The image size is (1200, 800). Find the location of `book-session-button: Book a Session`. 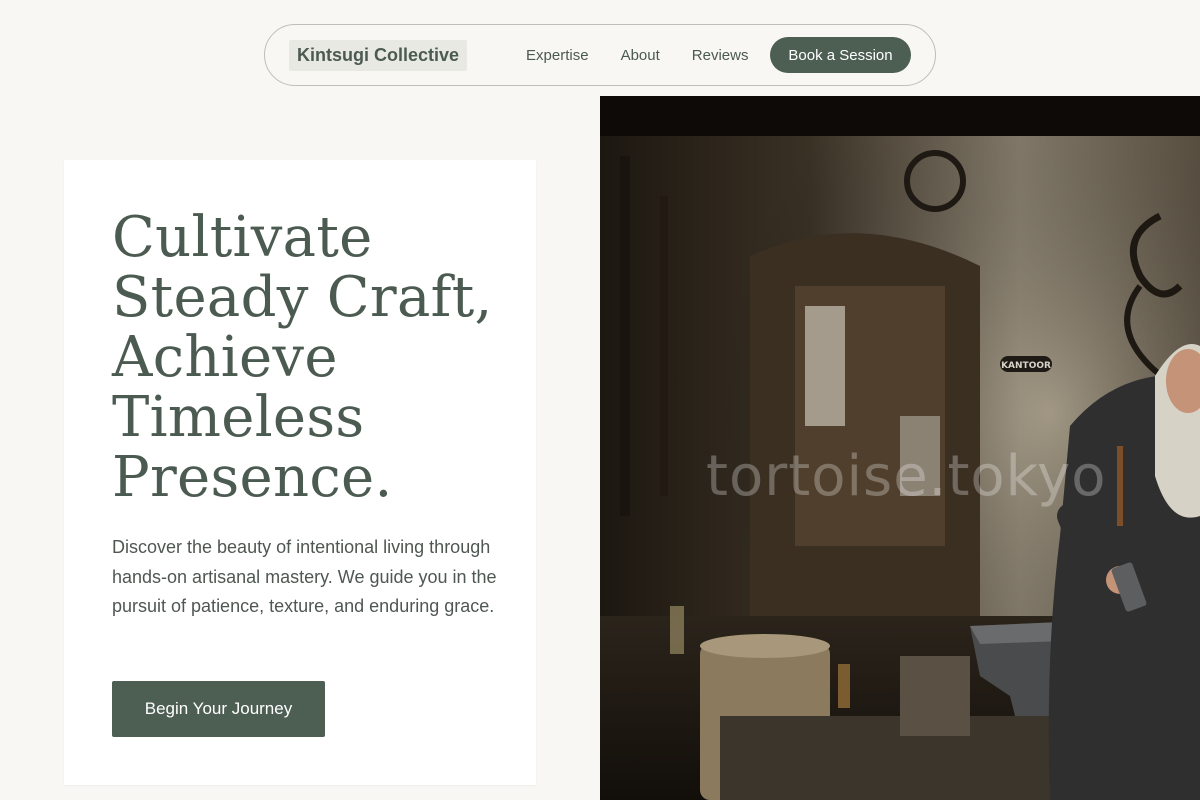

book-session-button: Book a Session is located at coordinates (840, 55).